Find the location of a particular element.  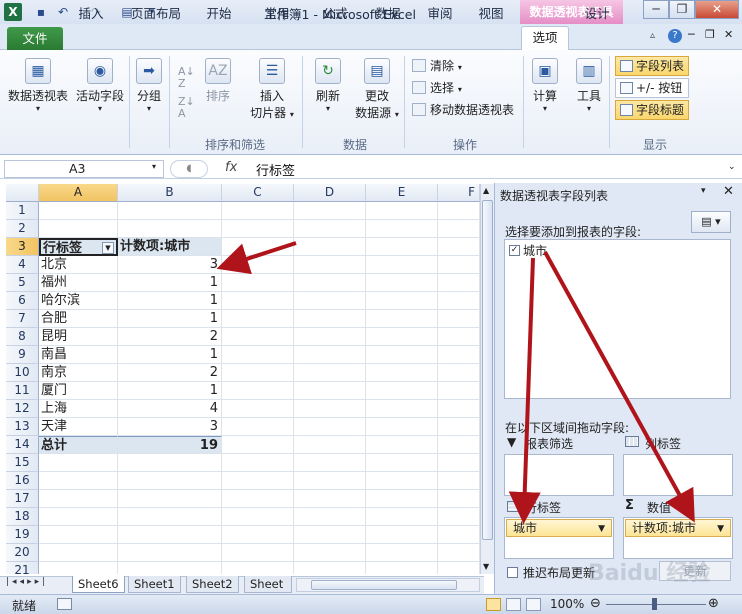

arrow-to-values is located at coordinates (619, 387).